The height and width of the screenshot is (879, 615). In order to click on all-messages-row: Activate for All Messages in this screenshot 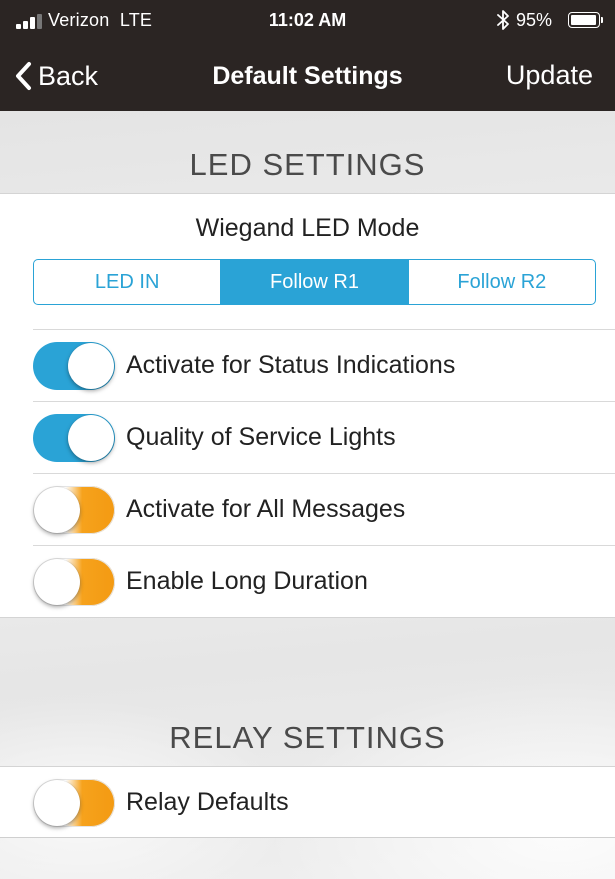, I will do `click(324, 509)`.